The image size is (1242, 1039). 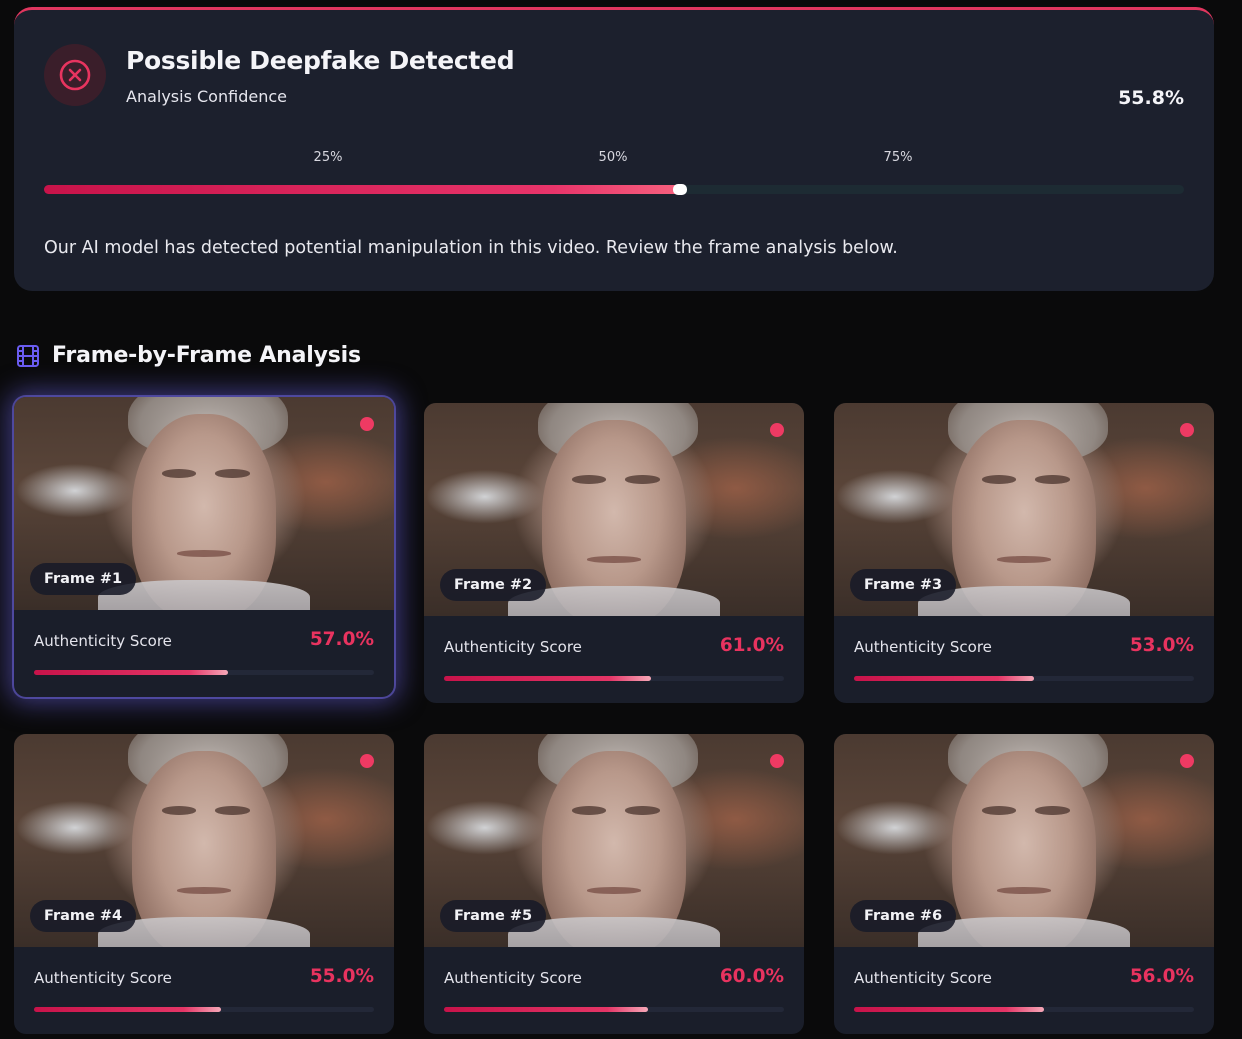 What do you see at coordinates (1161, 645) in the screenshot?
I see `score-value: 53.0%` at bounding box center [1161, 645].